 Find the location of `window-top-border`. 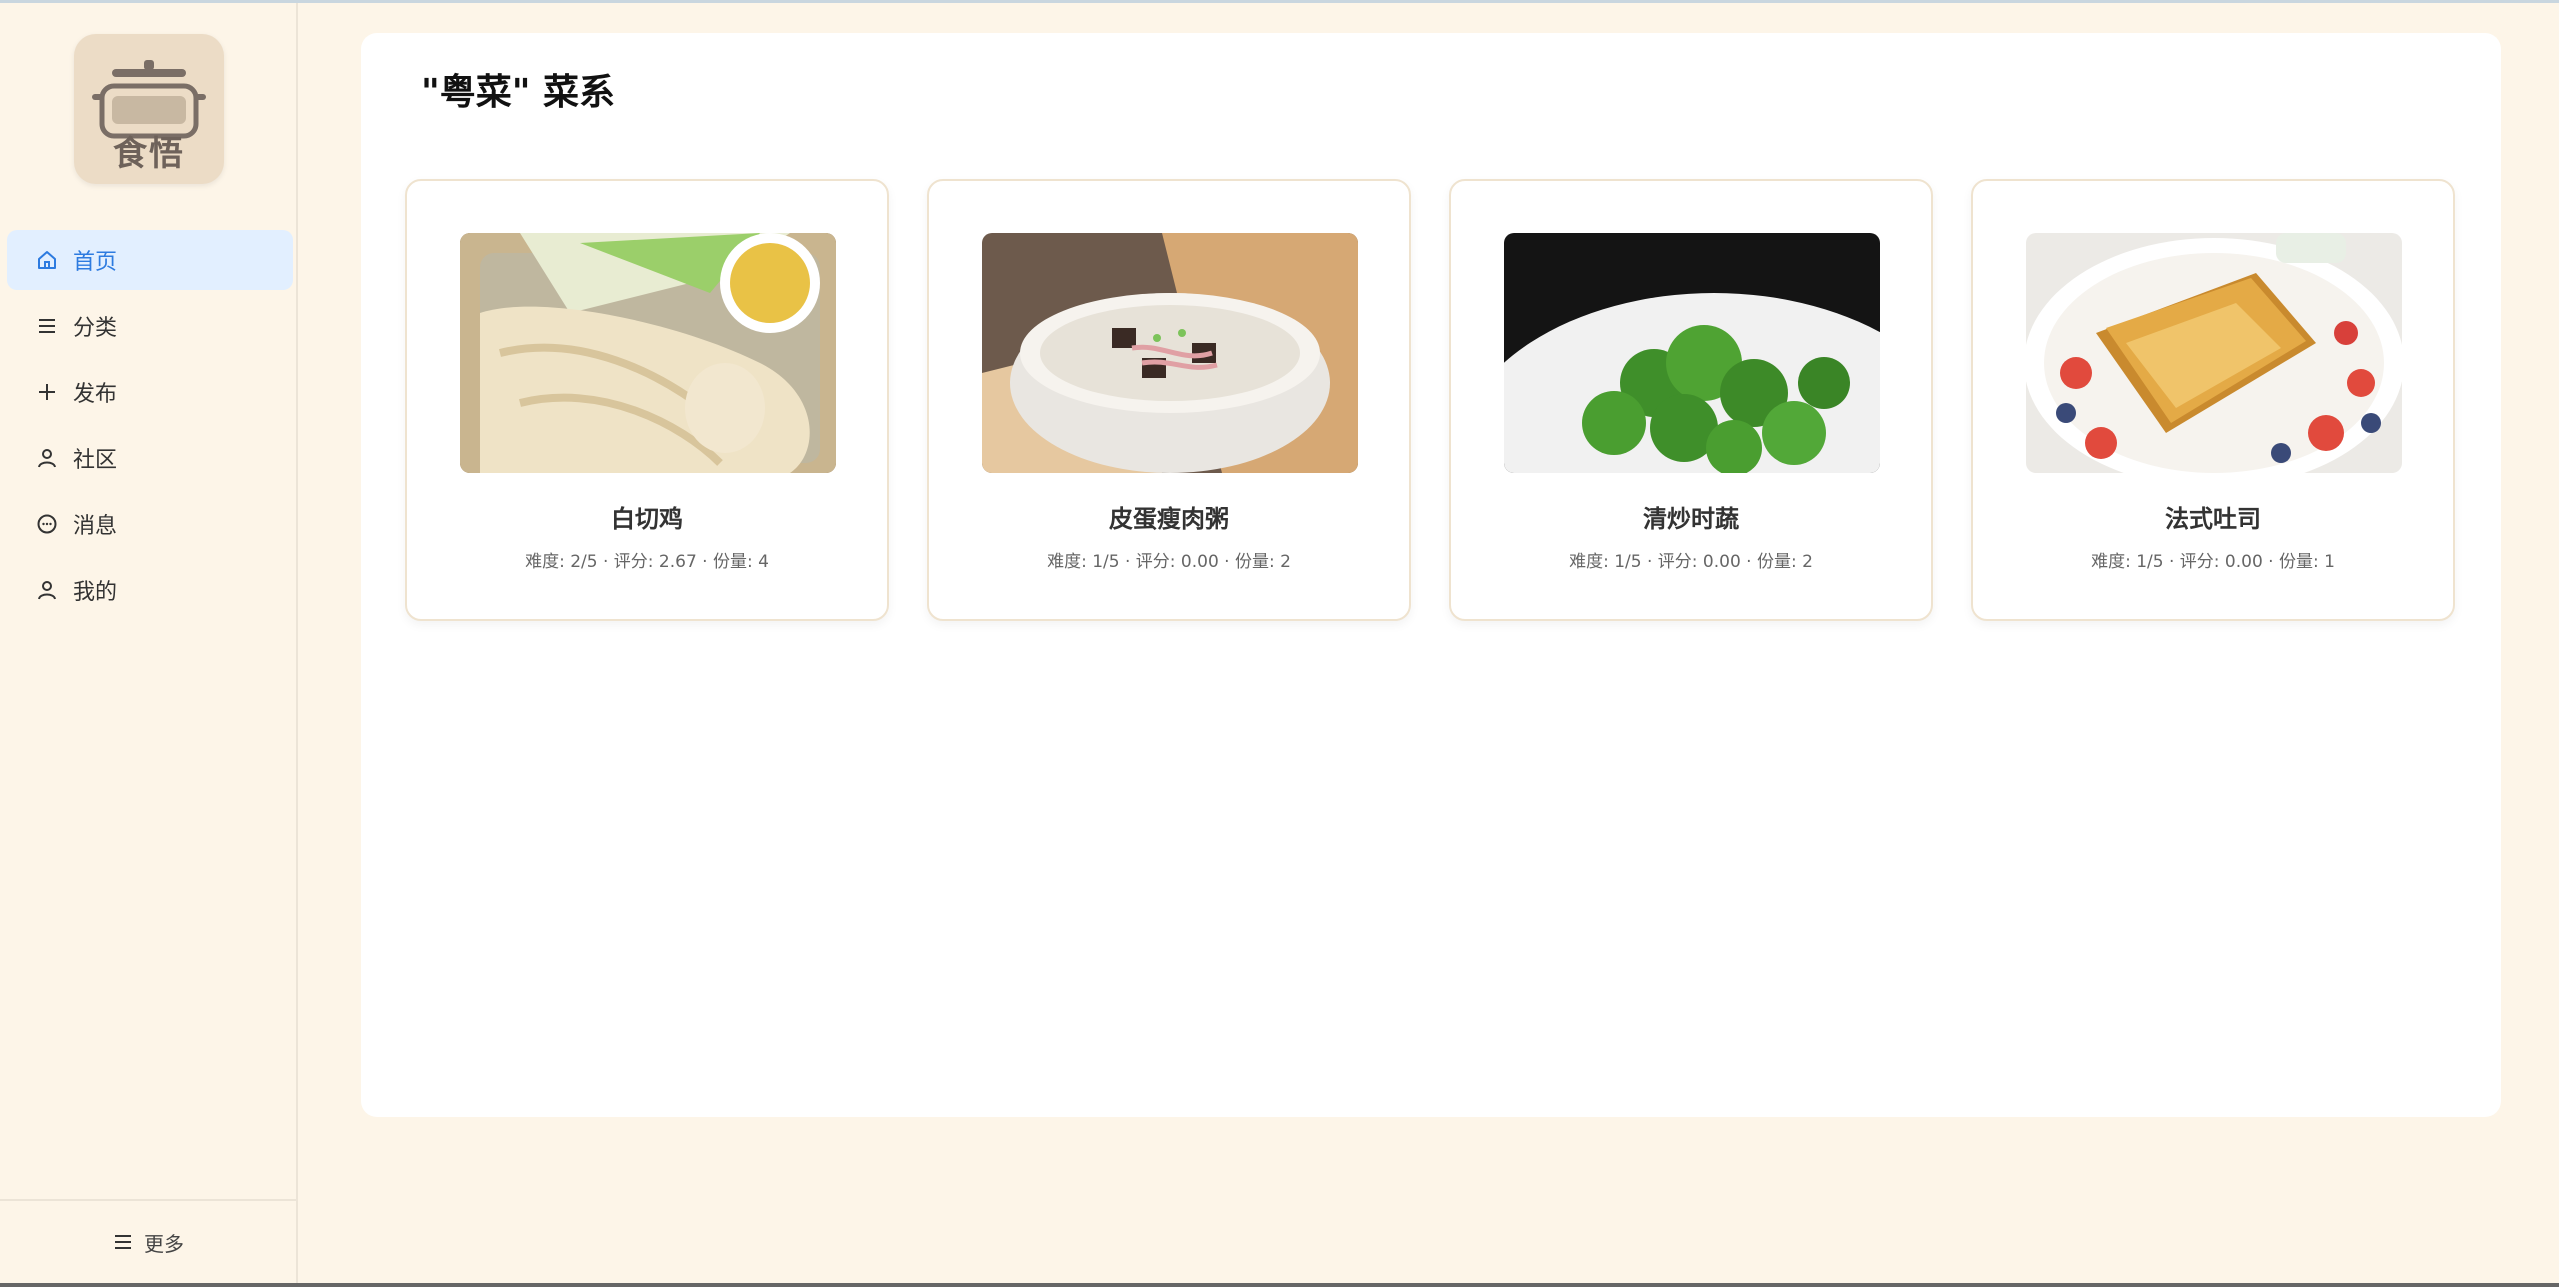

window-top-border is located at coordinates (1279, 1).